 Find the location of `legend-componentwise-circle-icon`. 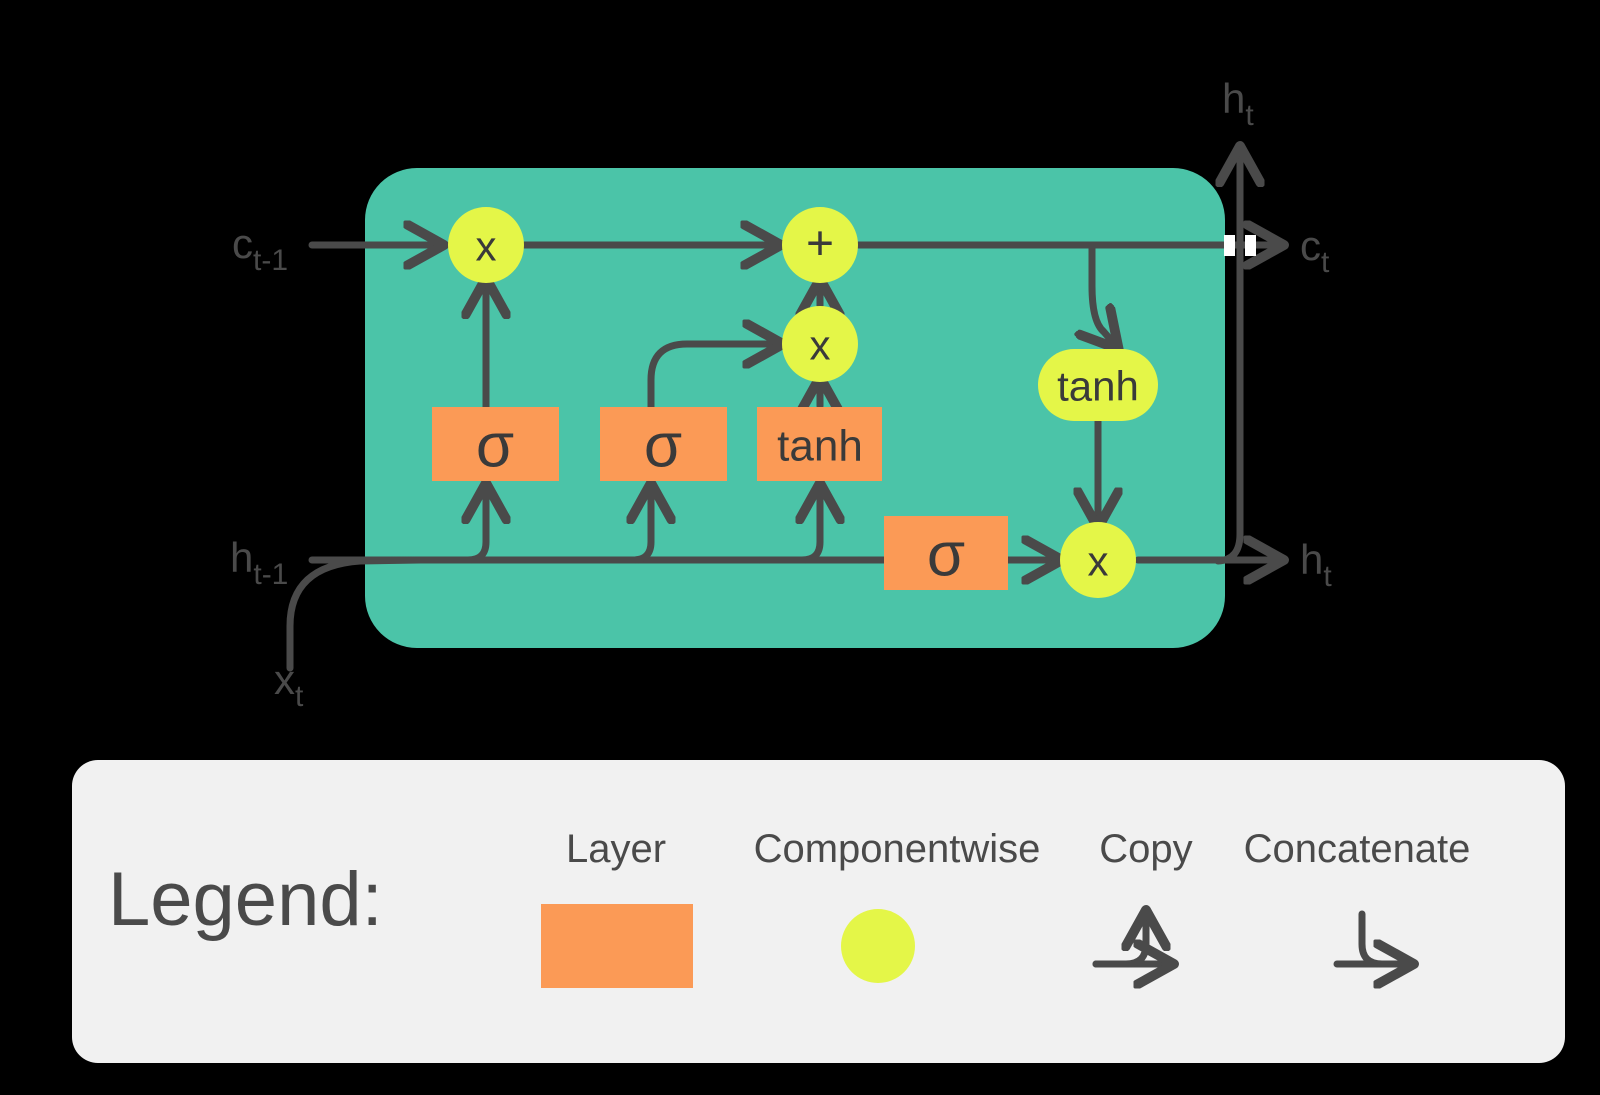

legend-componentwise-circle-icon is located at coordinates (878, 946).